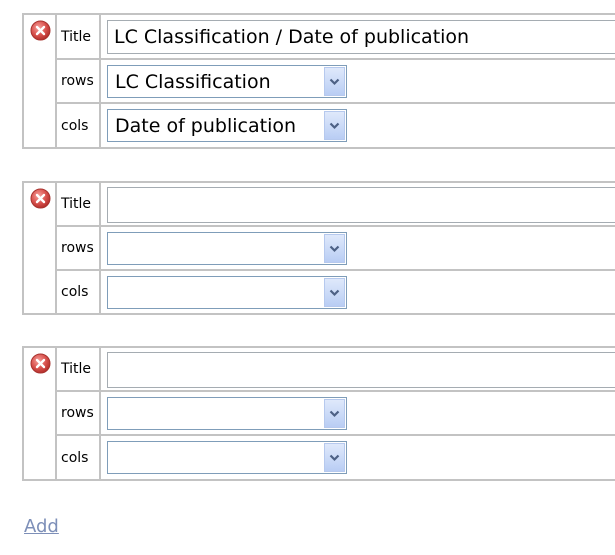 The image size is (615, 555). I want to click on rows-cell: LC Classification, so click(358, 82).